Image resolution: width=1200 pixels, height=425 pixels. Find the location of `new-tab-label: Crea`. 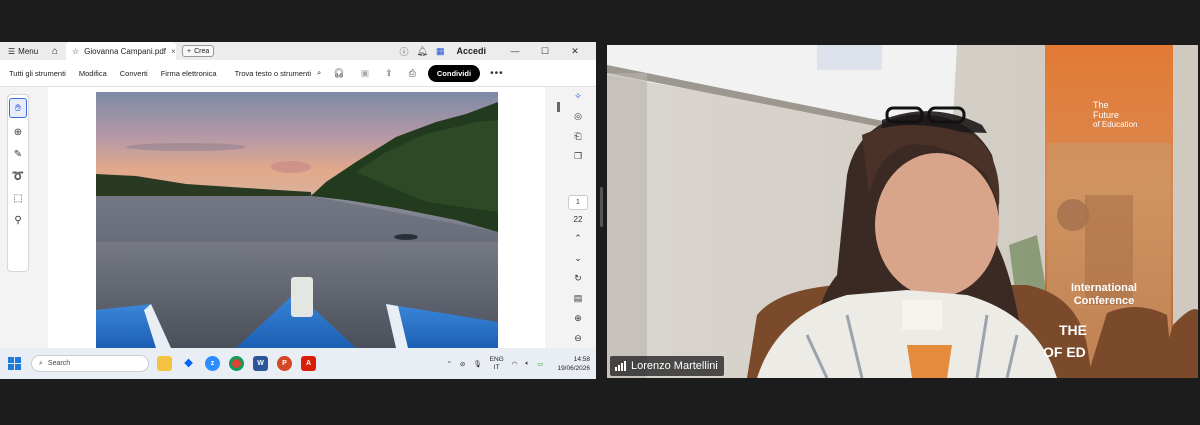

new-tab-label: Crea is located at coordinates (202, 51).